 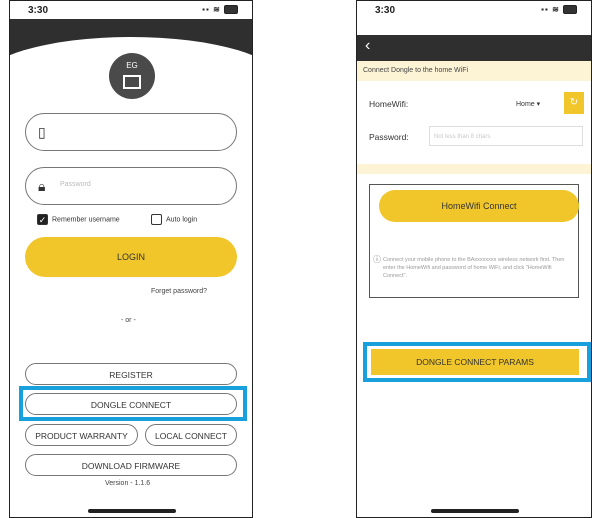 I want to click on checkbox-unchecked-icon, so click(x=156, y=219).